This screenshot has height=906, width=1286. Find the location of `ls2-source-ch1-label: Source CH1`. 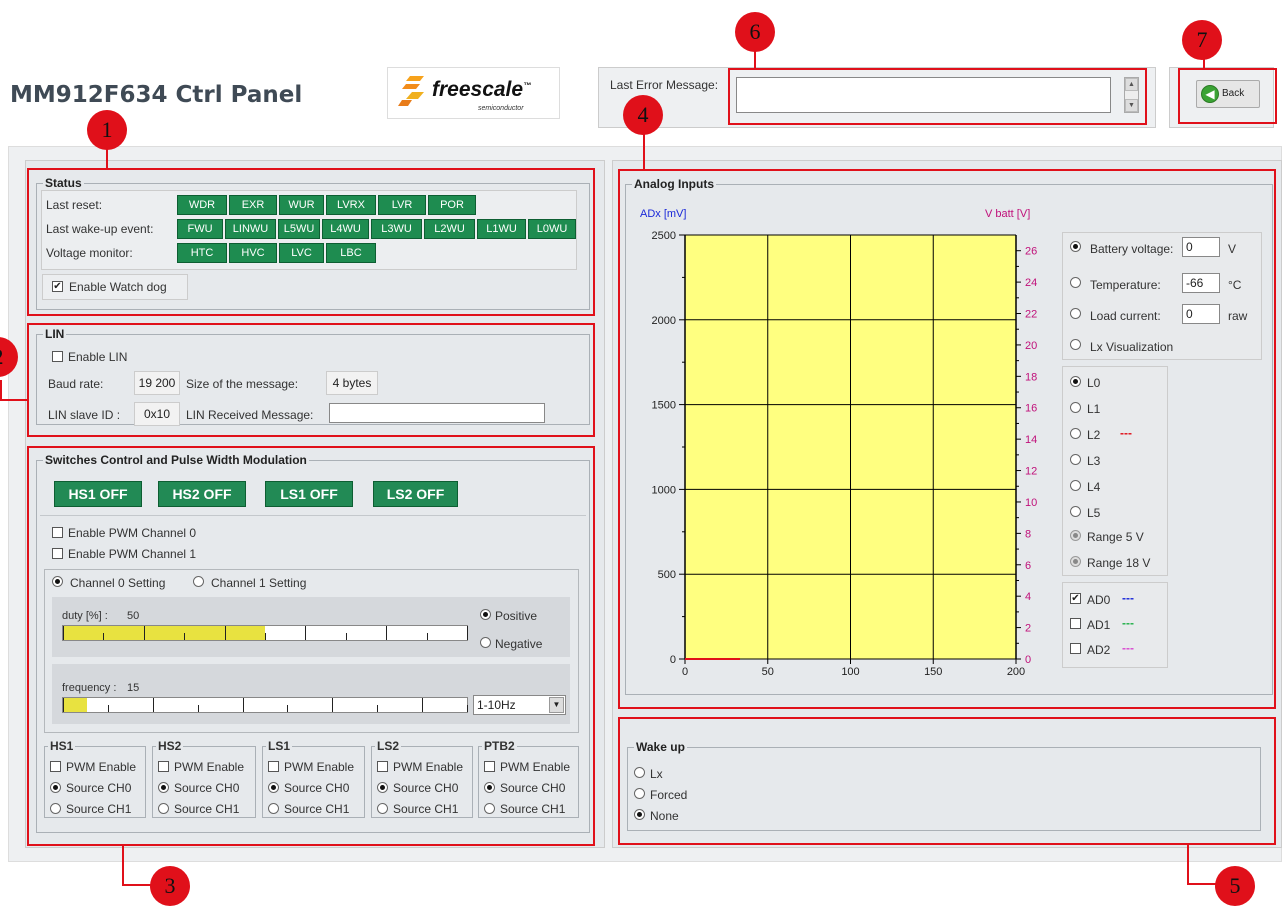

ls2-source-ch1-label: Source CH1 is located at coordinates (426, 809).